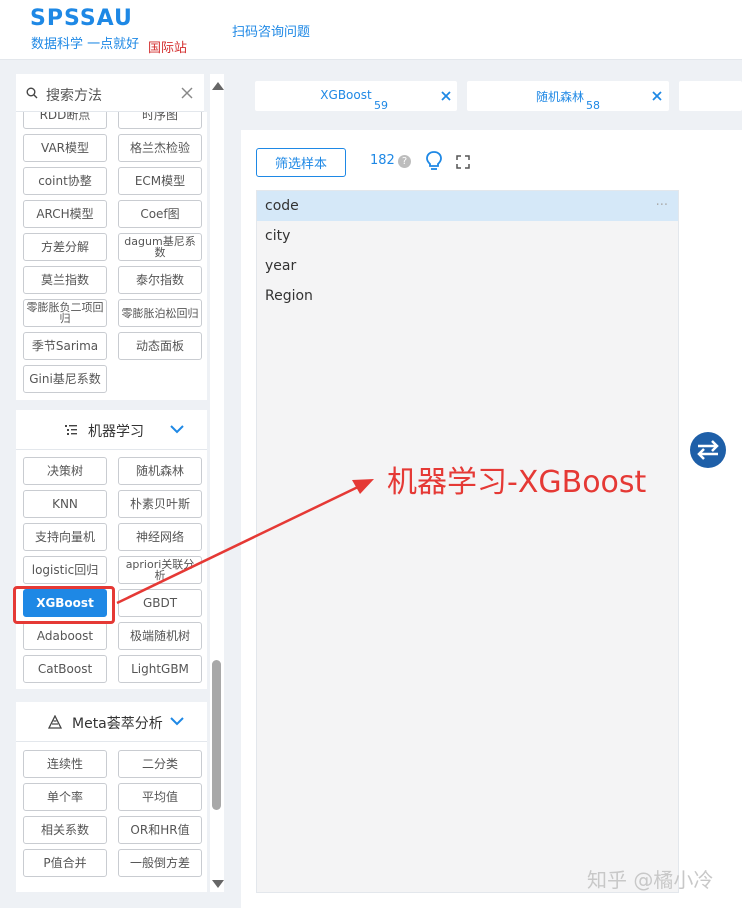  What do you see at coordinates (160, 863) in the screenshot?
I see `method-button: 一般倒方差` at bounding box center [160, 863].